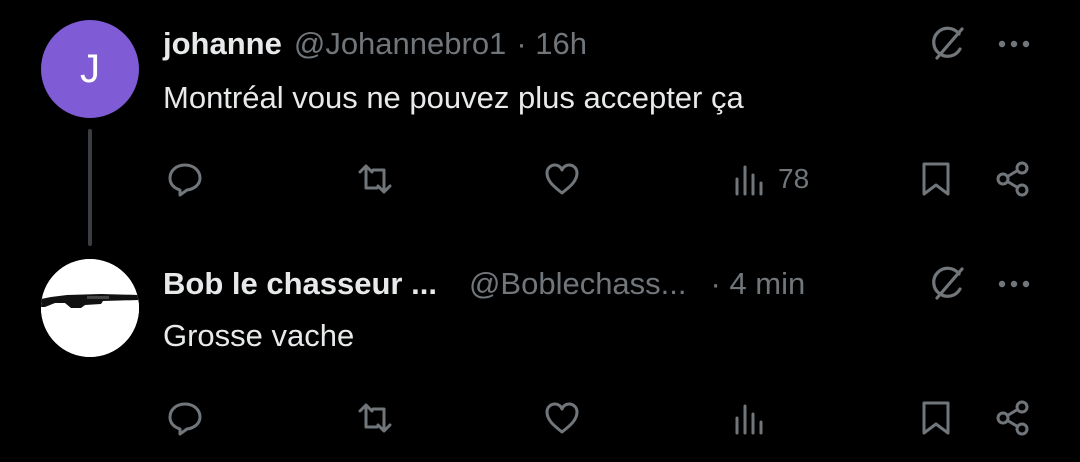 This screenshot has width=1080, height=462. What do you see at coordinates (794, 178) in the screenshot?
I see `views-count: 78` at bounding box center [794, 178].